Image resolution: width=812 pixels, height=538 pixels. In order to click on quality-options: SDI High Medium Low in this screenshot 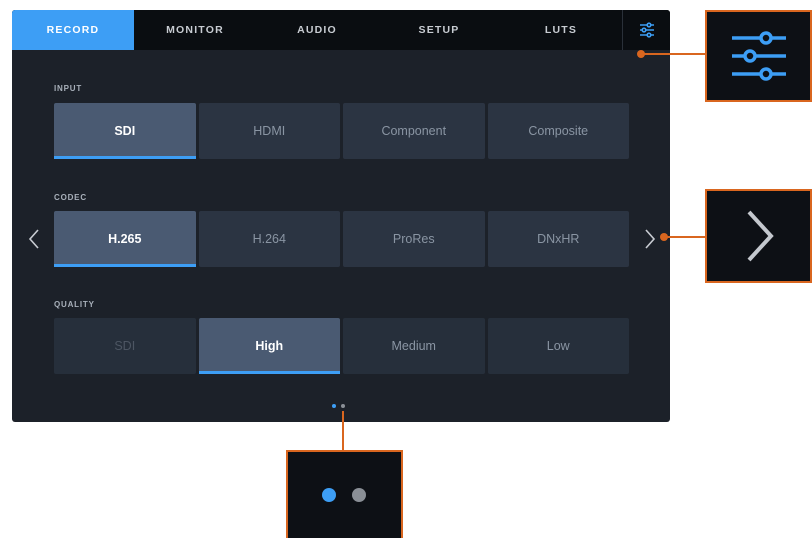, I will do `click(341, 346)`.